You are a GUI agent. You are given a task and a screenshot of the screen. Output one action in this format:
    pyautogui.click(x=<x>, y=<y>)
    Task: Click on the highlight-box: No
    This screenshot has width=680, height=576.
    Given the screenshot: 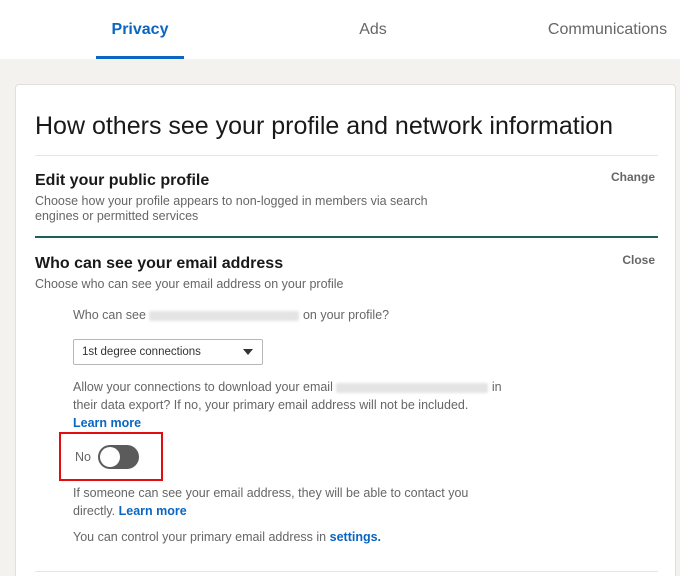 What is the action you would take?
    pyautogui.click(x=111, y=456)
    